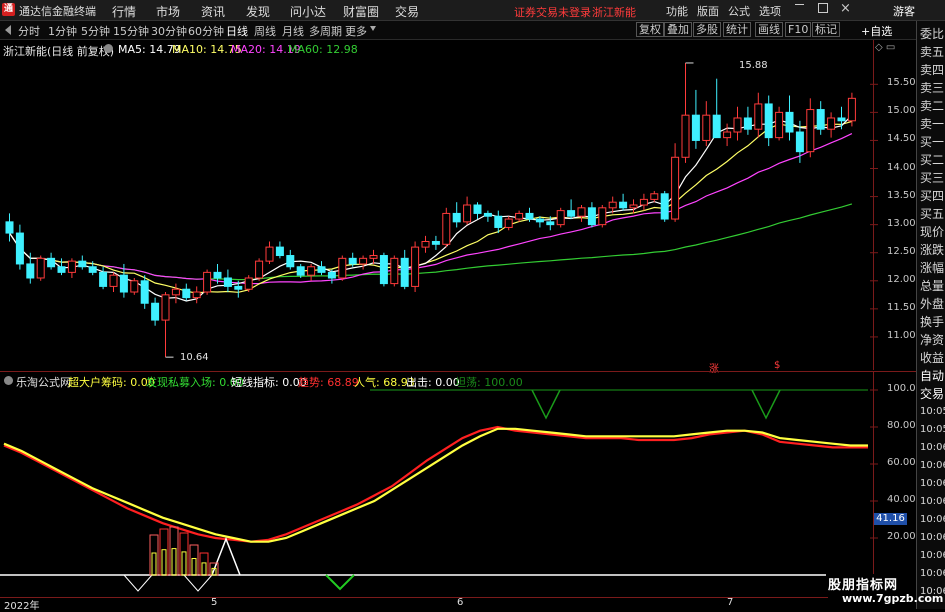 The width and height of the screenshot is (945, 612). I want to click on date-label-june: 6, so click(460, 602).